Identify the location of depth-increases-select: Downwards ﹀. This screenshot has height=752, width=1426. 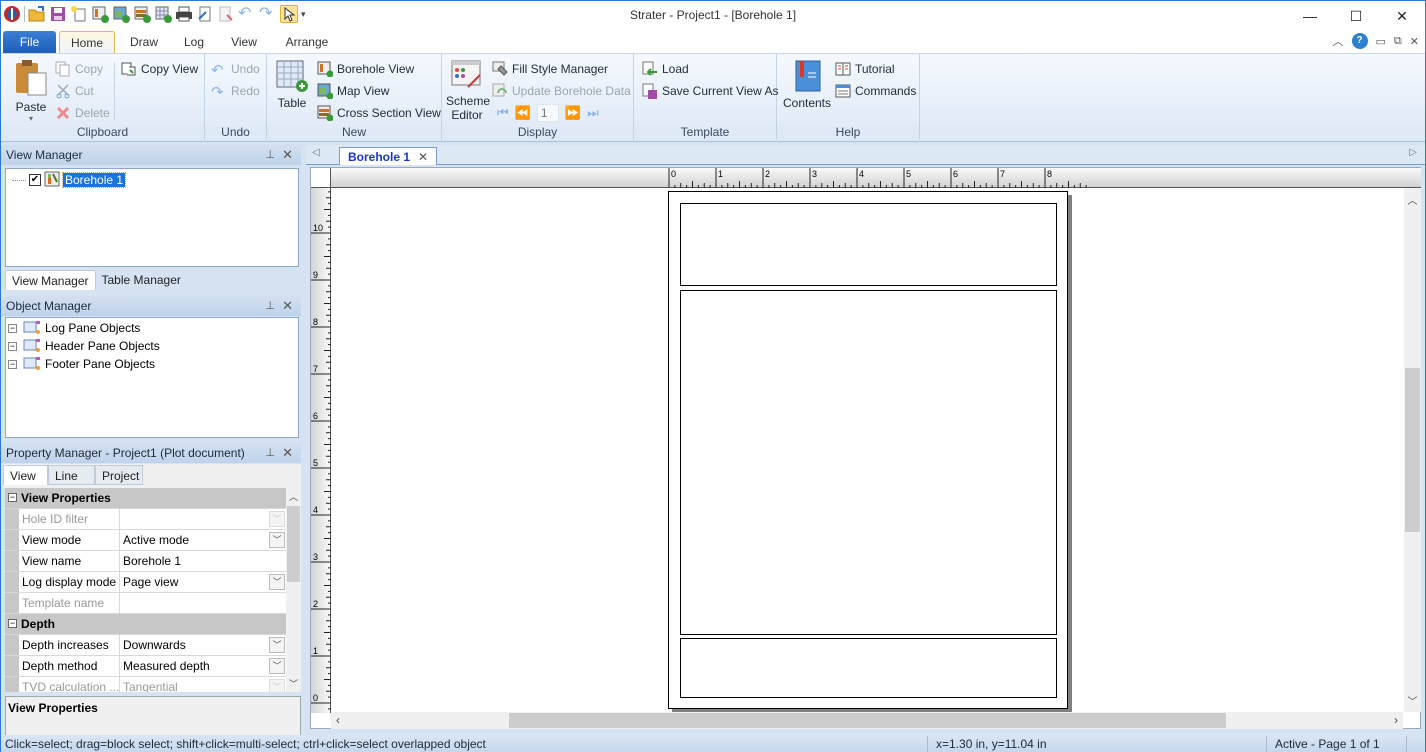
(203, 645).